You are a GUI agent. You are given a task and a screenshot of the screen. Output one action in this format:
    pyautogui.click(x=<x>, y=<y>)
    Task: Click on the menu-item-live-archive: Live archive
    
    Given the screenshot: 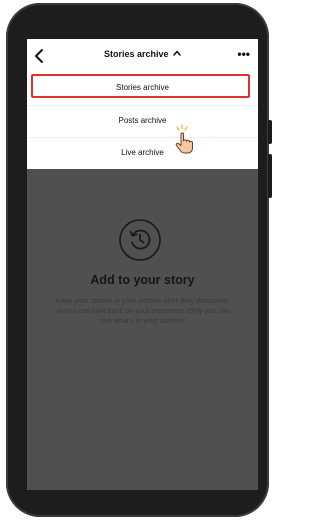 What is the action you would take?
    pyautogui.click(x=142, y=152)
    